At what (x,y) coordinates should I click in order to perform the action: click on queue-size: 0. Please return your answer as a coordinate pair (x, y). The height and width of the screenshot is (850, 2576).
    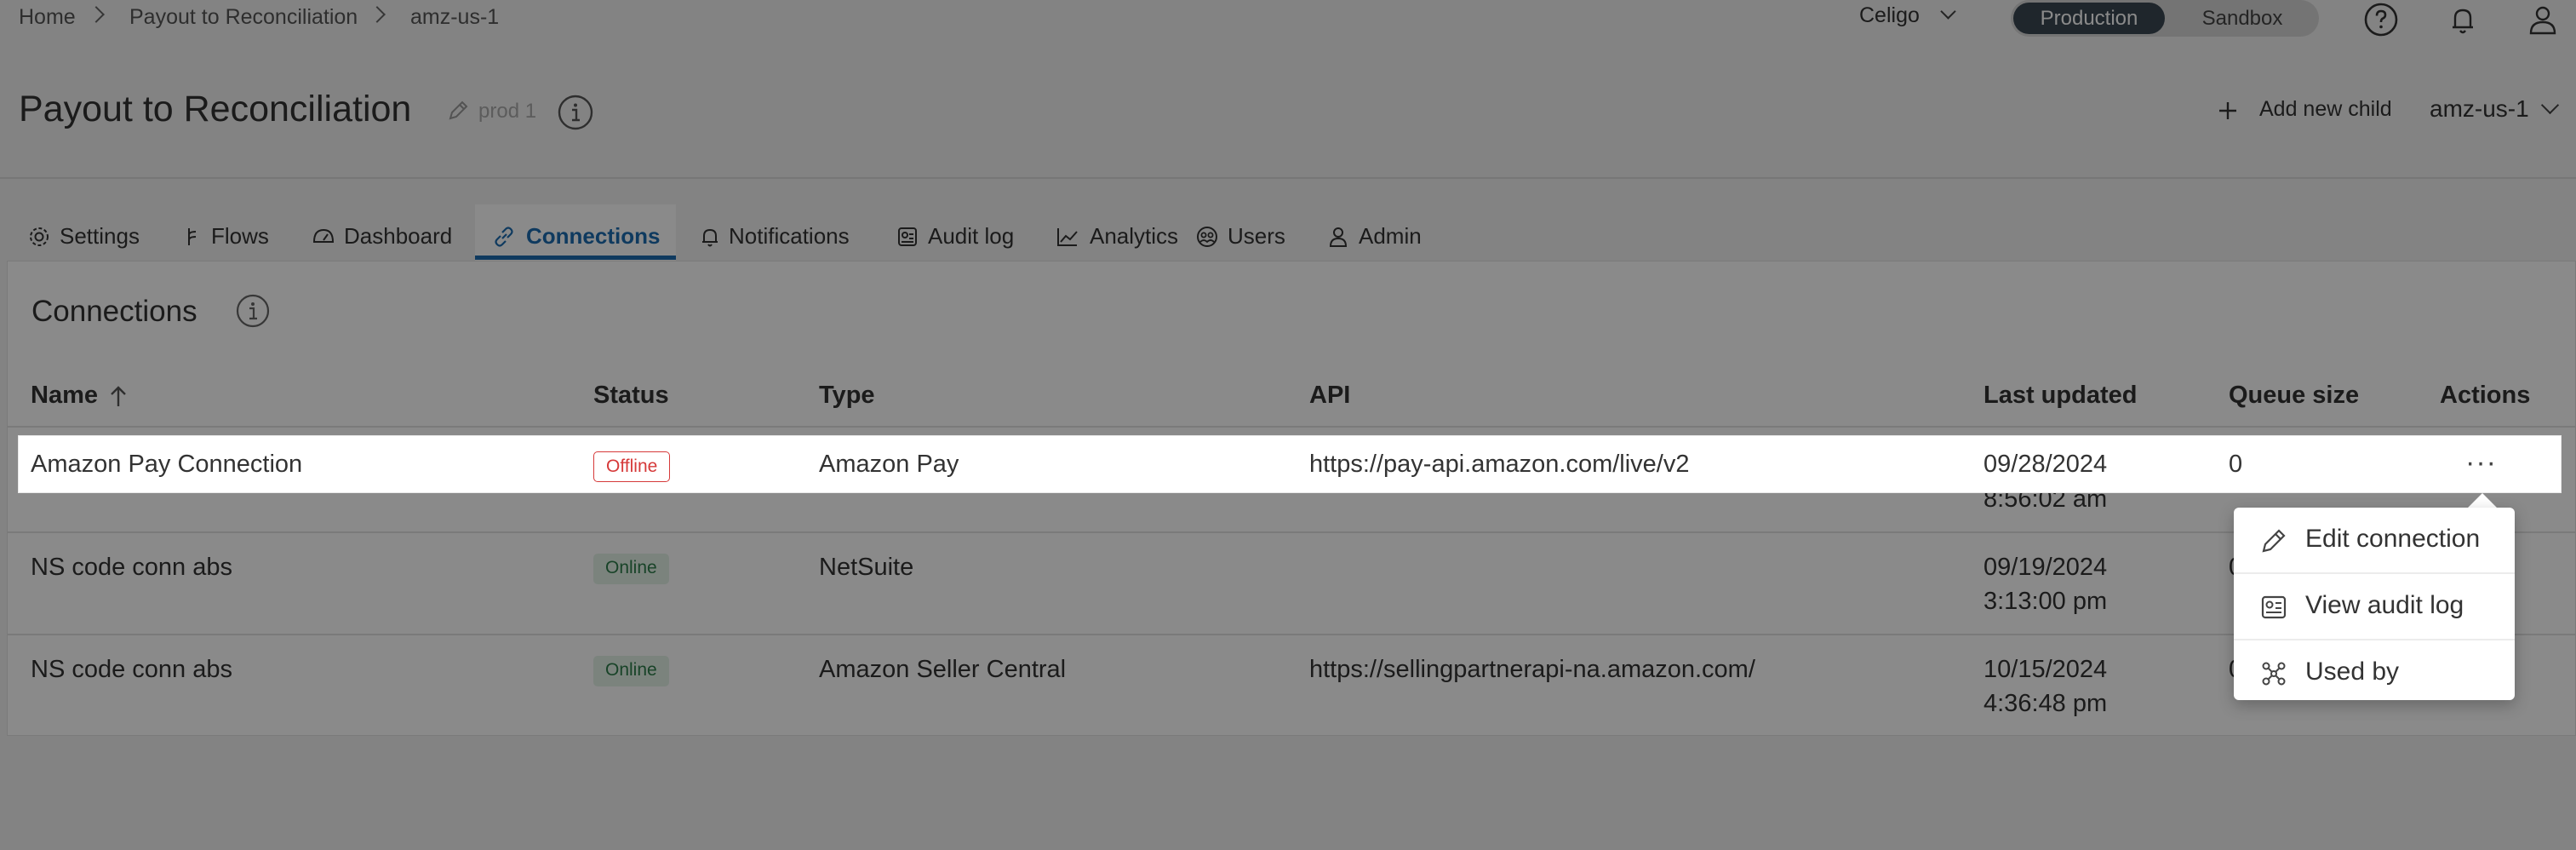
    Looking at the image, I should click on (2236, 464).